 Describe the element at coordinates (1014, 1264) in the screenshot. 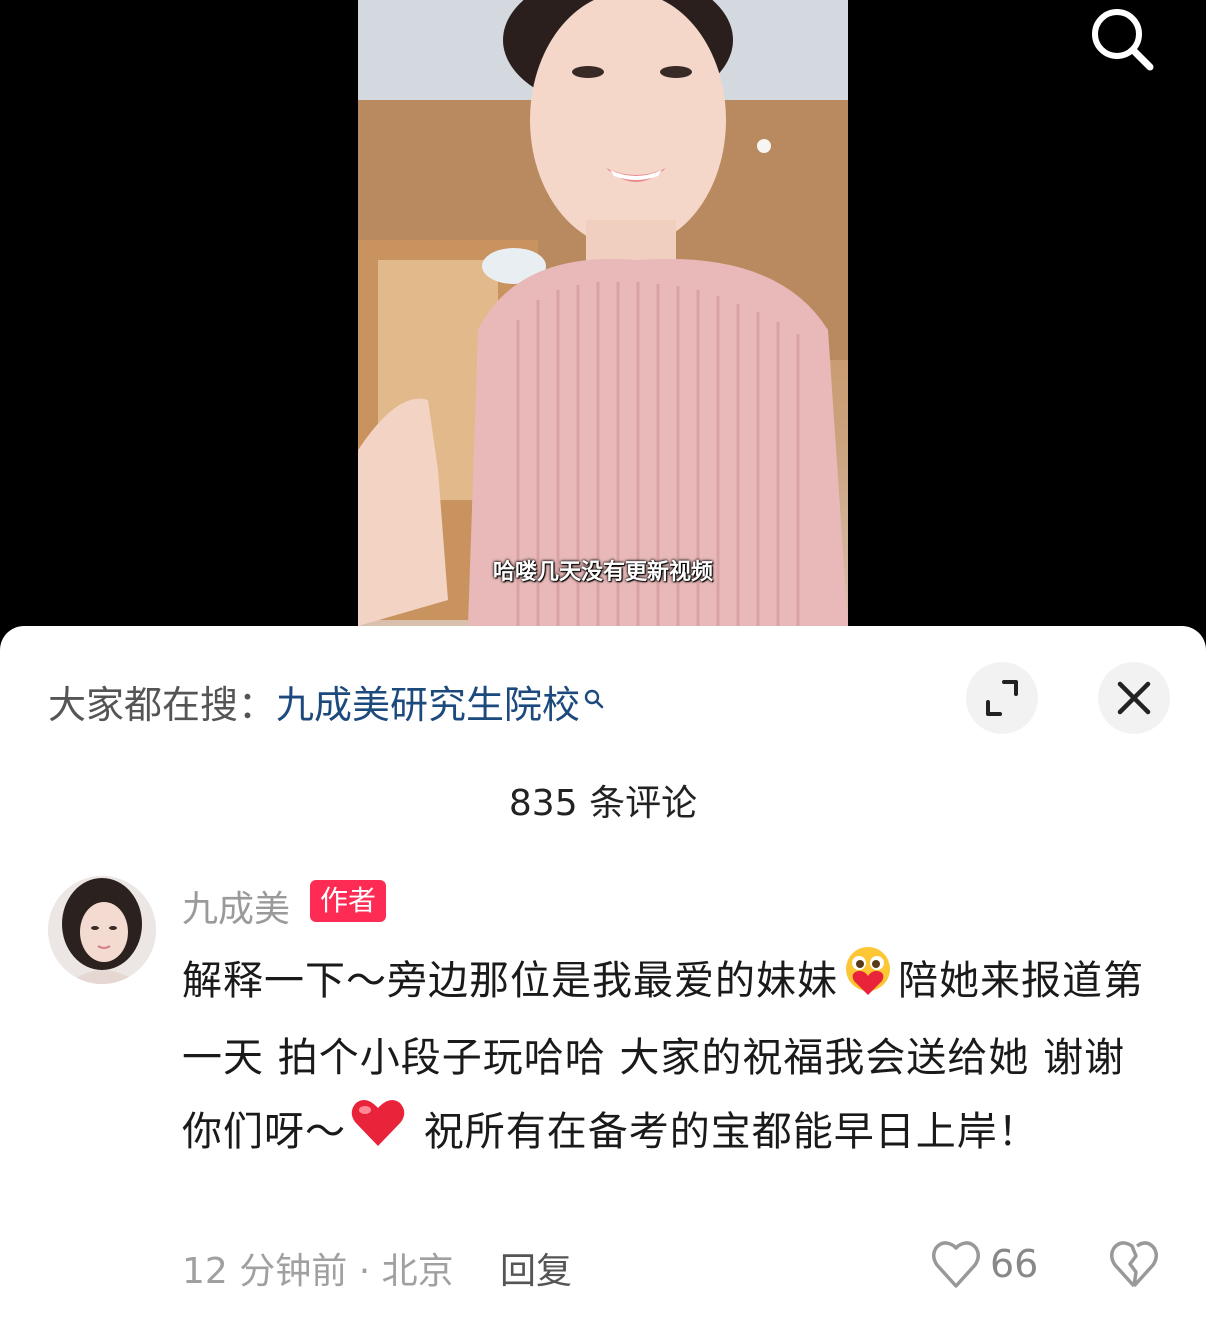

I see `like-count: 66` at that location.